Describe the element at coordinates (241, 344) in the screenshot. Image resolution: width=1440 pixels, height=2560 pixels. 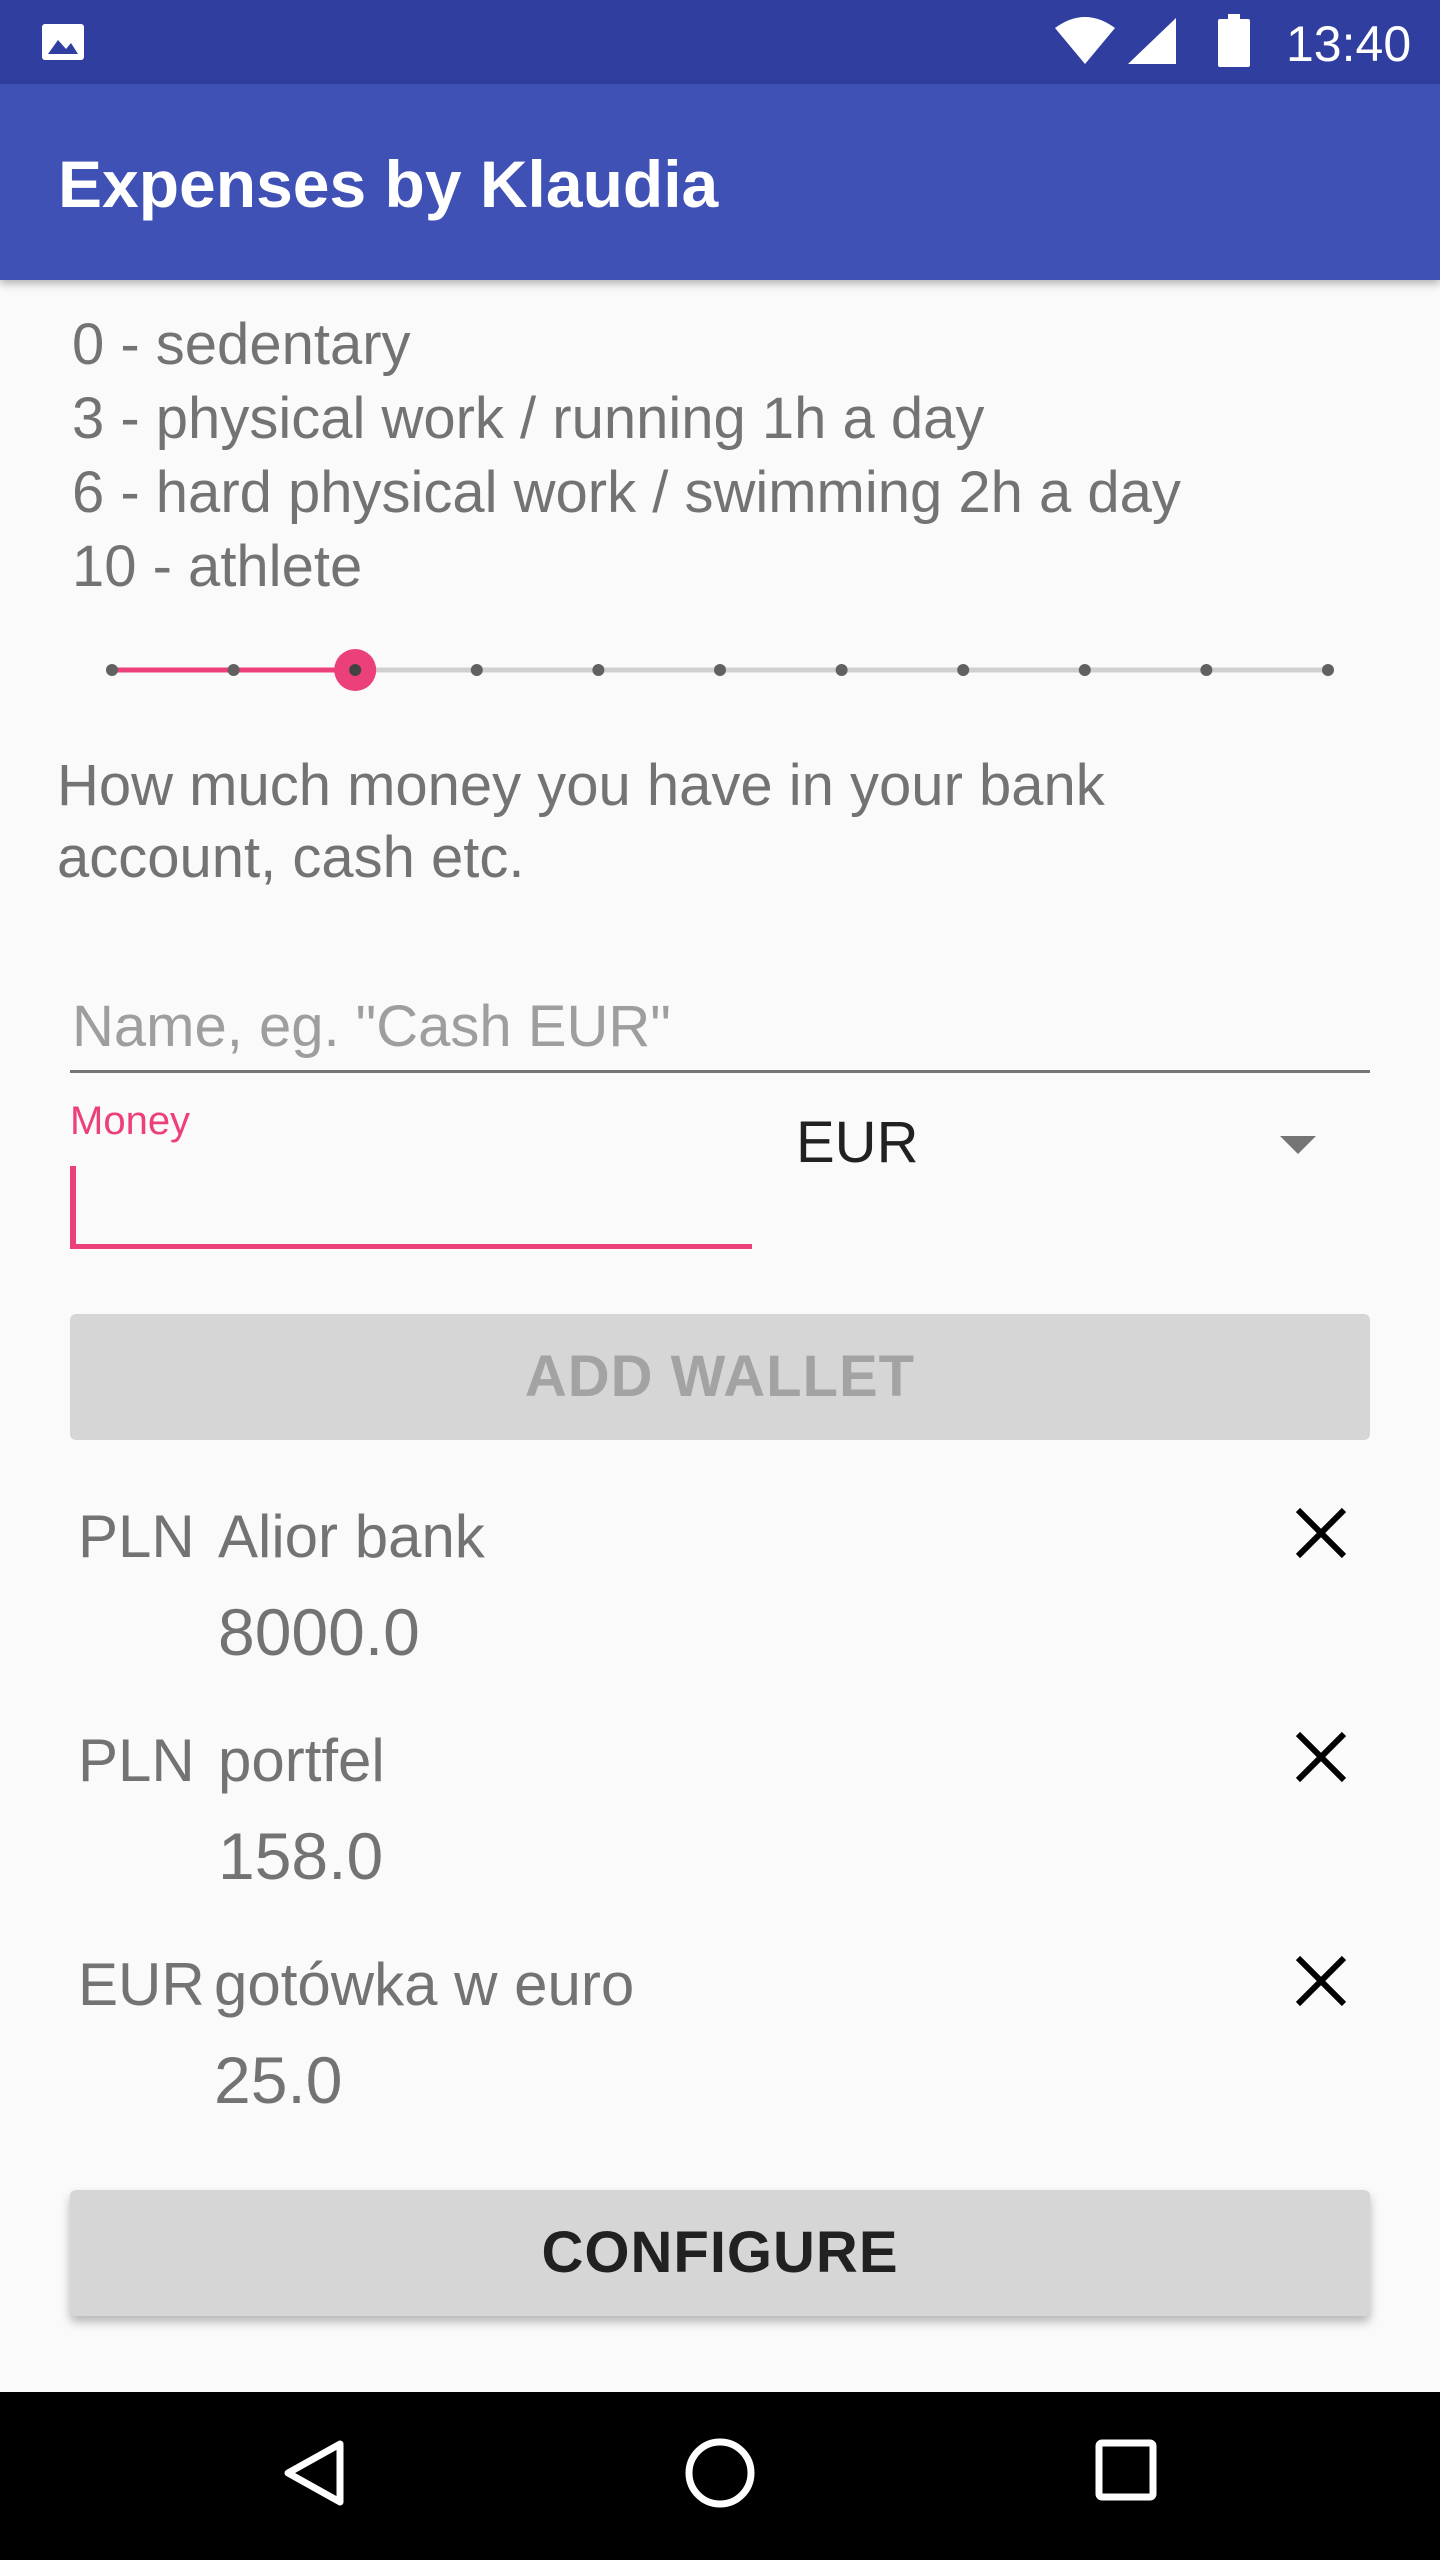
I see `activity-scale-line: 0 - sedentary` at that location.